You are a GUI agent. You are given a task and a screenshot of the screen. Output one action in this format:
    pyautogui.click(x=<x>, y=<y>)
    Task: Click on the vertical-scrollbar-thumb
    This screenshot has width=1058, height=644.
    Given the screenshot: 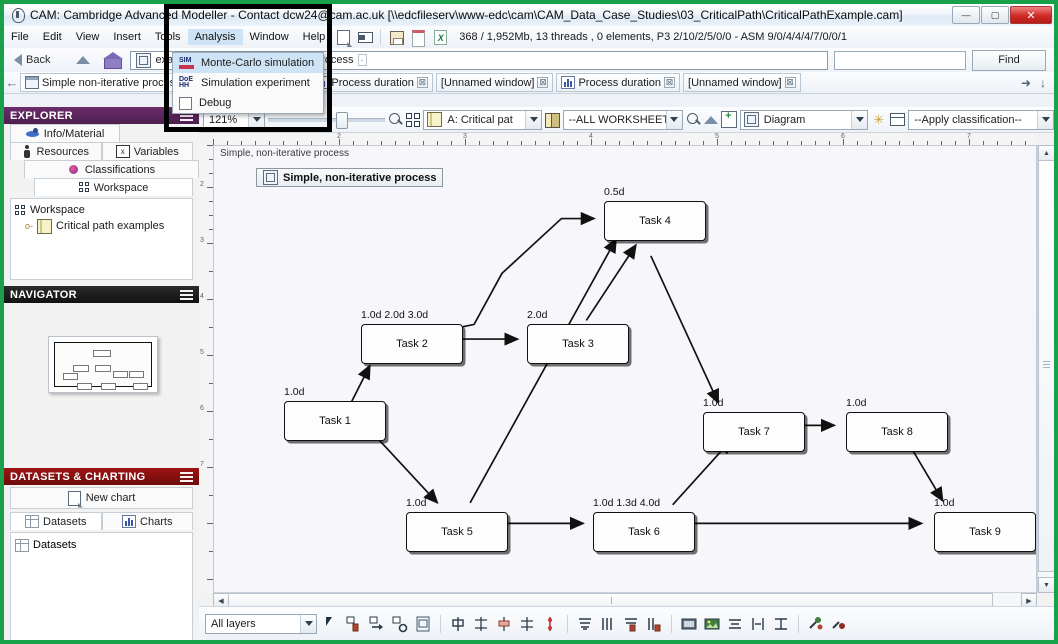 What is the action you would take?
    pyautogui.click(x=1046, y=366)
    